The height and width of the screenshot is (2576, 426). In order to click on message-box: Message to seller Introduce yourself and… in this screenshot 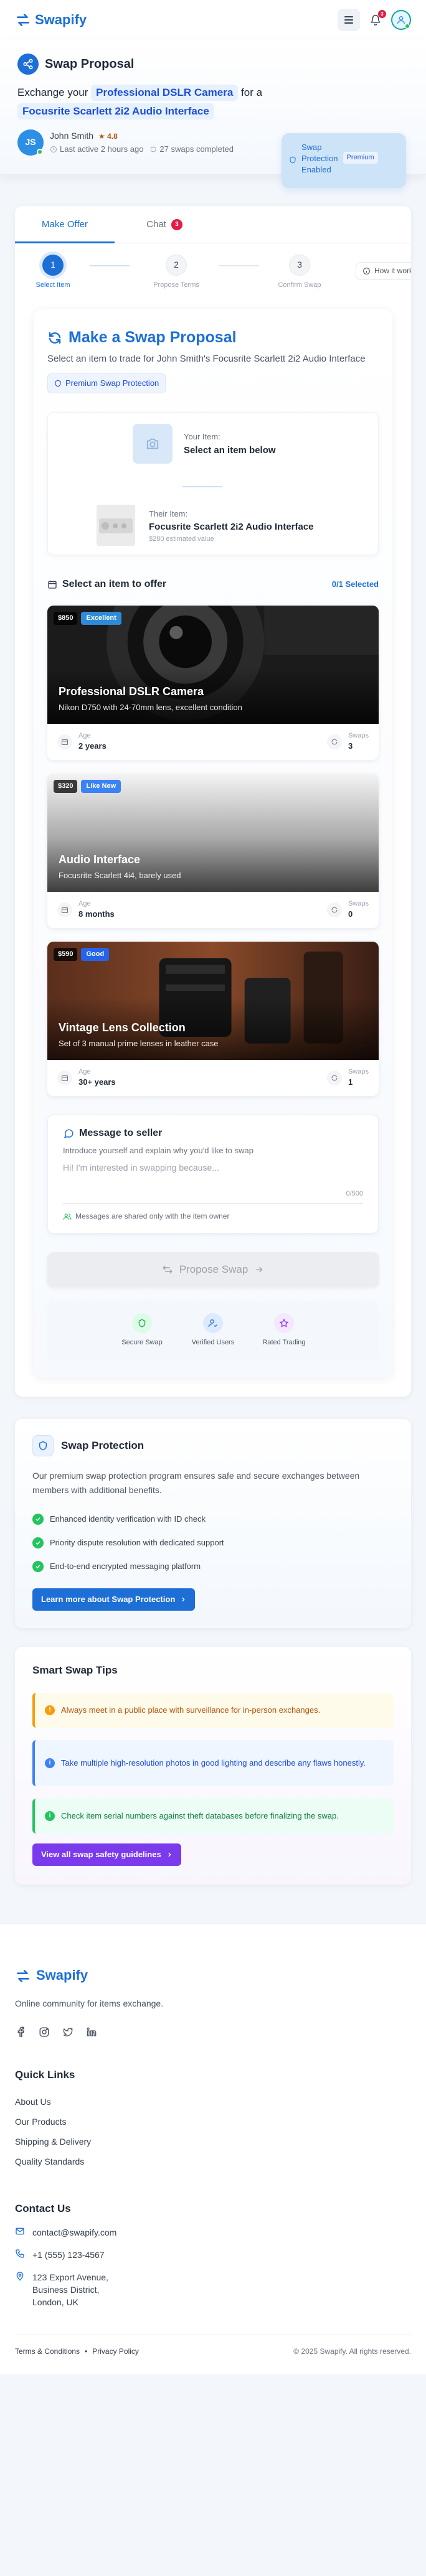, I will do `click(213, 1174)`.